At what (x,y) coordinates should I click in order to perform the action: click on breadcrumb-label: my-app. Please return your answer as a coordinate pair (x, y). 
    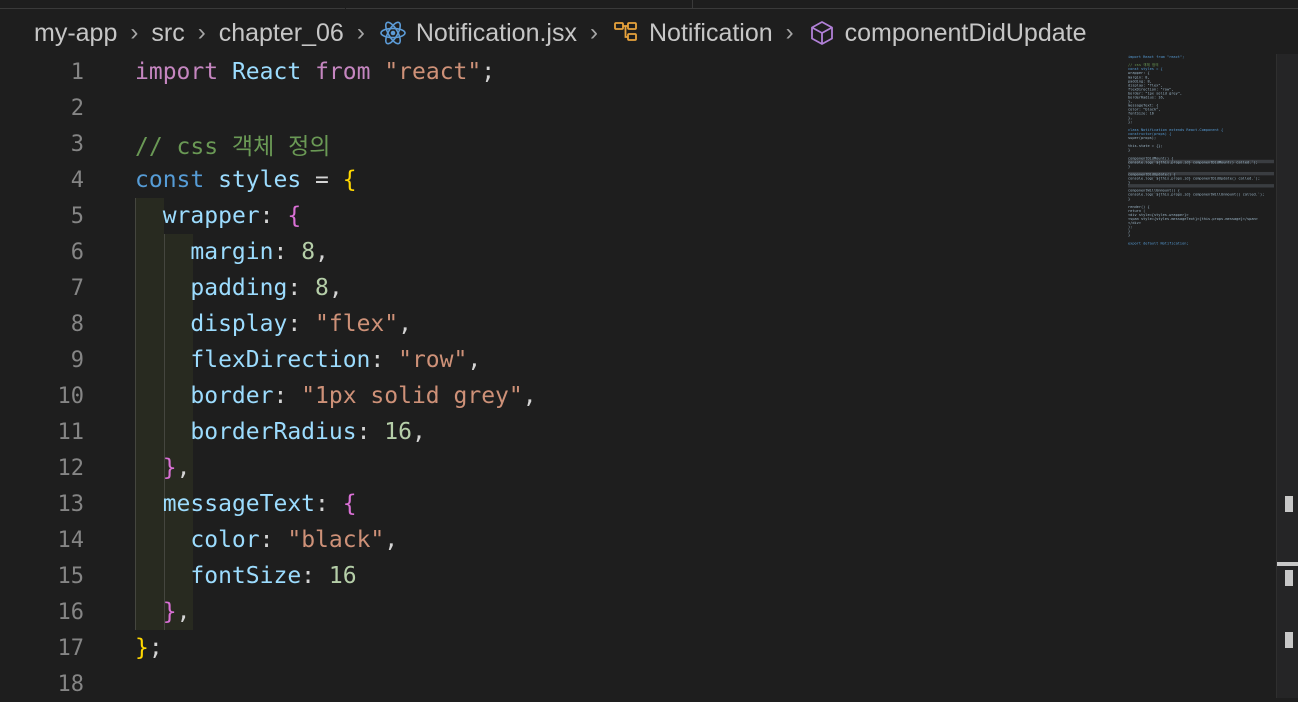
    Looking at the image, I should click on (76, 32).